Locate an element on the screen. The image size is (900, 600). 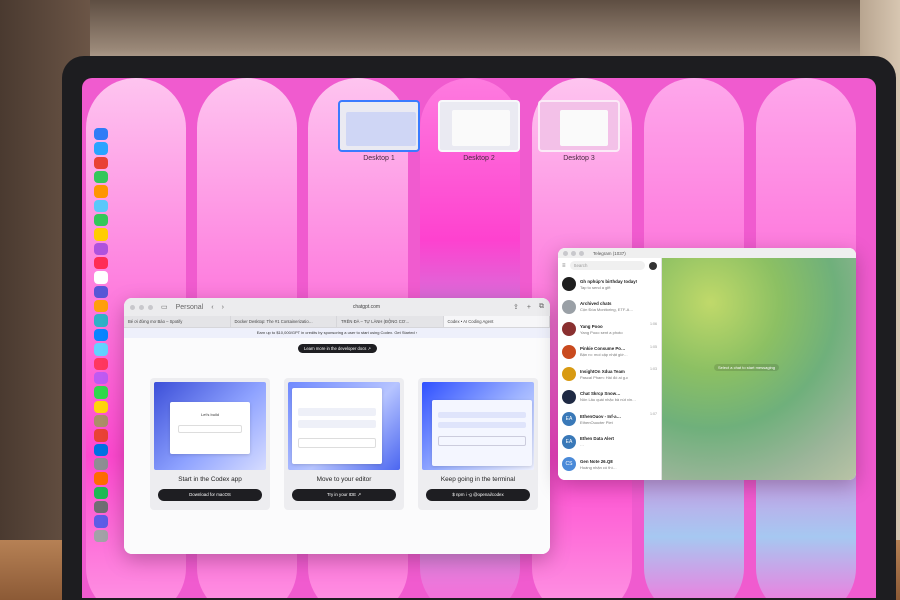
empty-chat-hint: Select a chat to start messaging is located at coordinates (746, 367).